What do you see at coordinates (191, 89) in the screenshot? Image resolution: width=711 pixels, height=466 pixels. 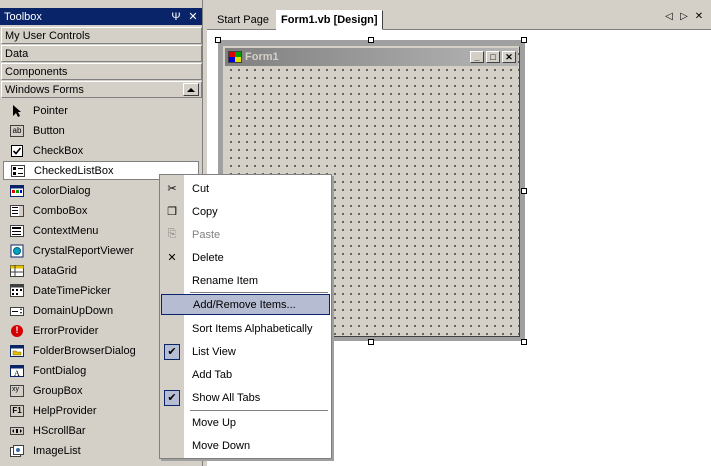 I see `scroll-up-button` at bounding box center [191, 89].